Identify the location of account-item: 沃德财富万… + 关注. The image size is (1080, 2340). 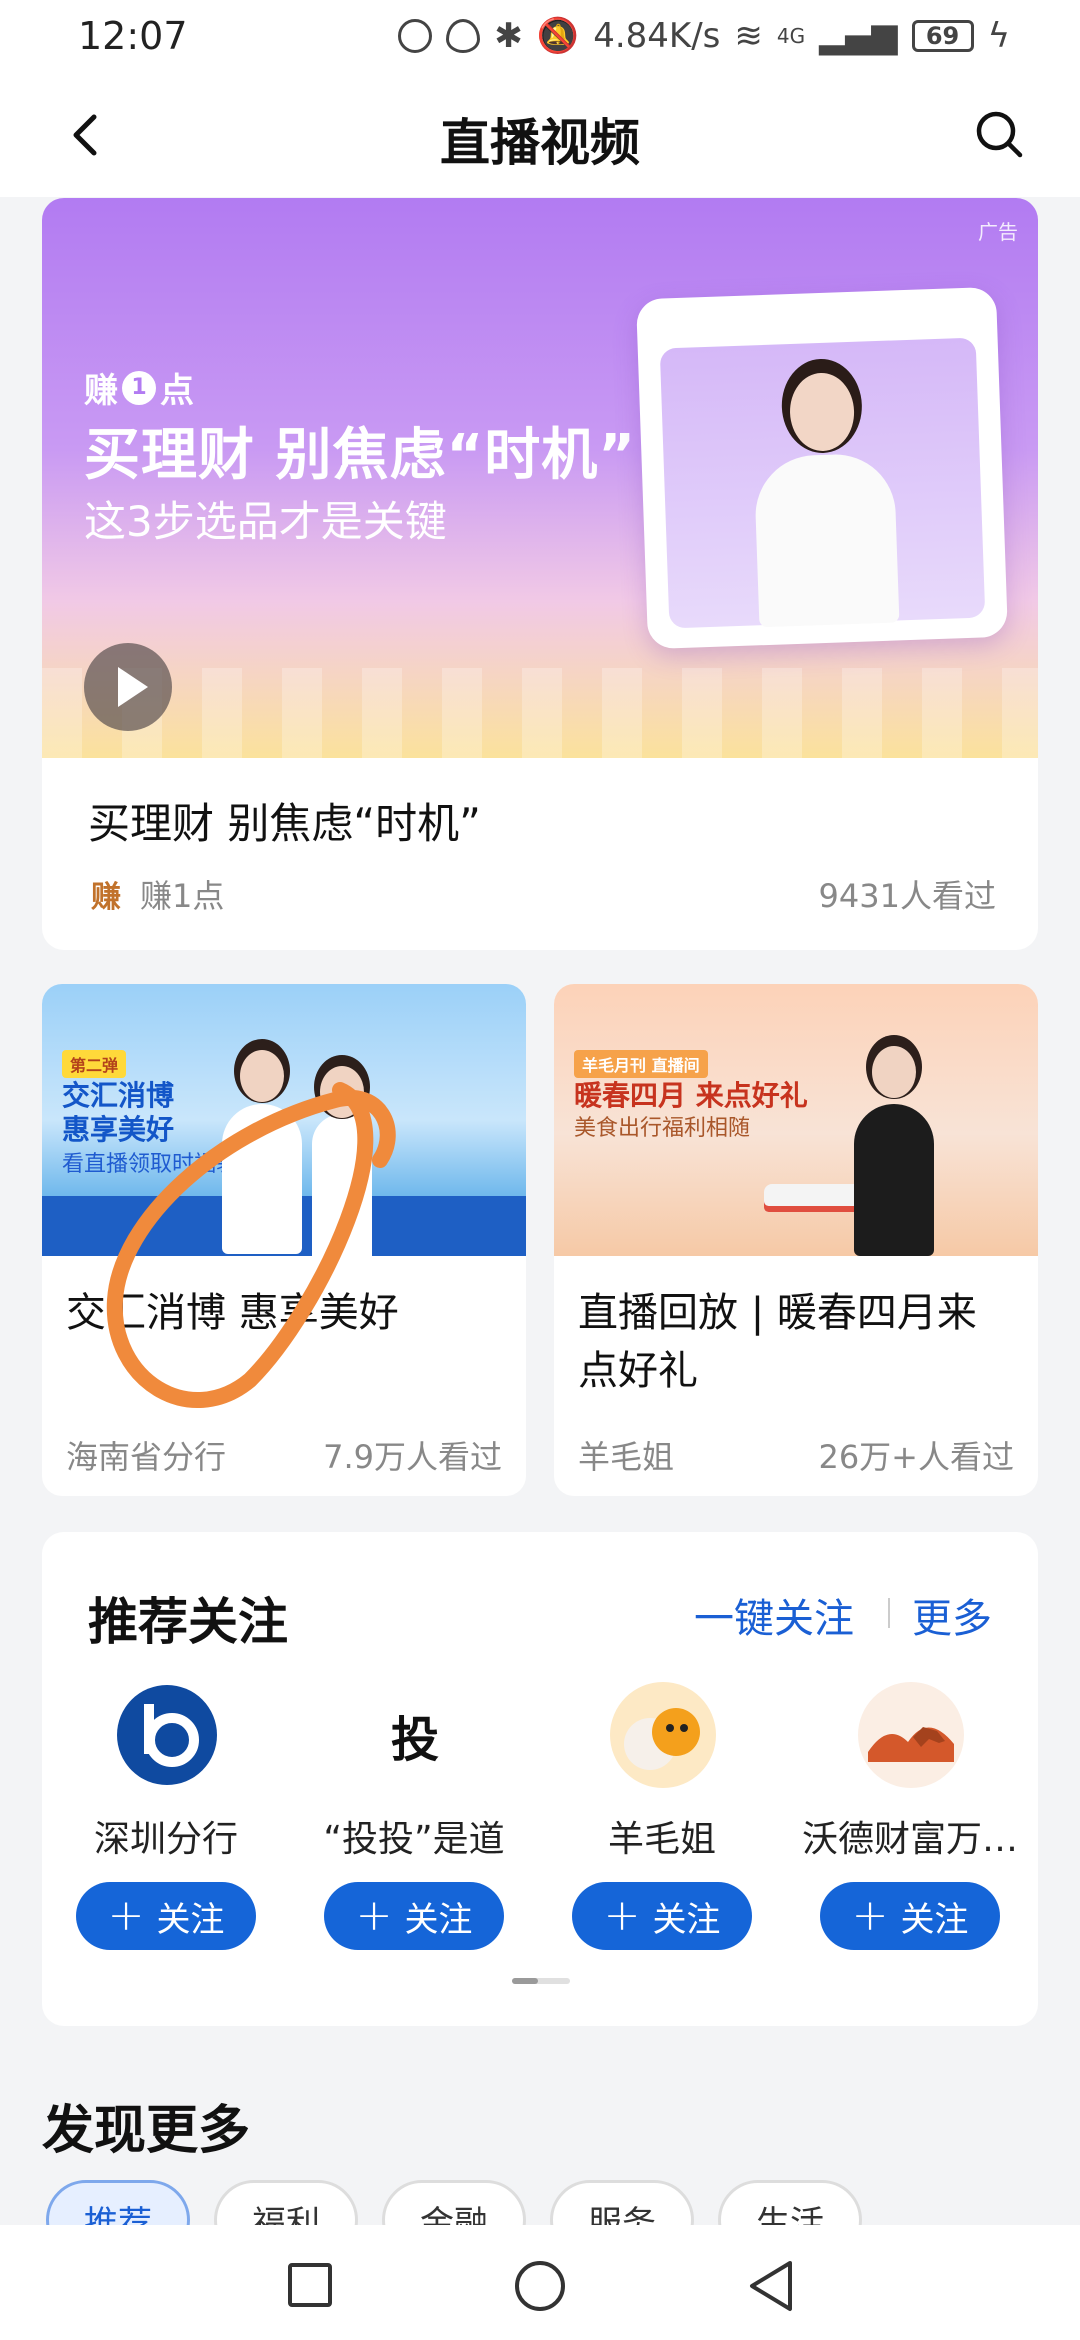
(910, 1817).